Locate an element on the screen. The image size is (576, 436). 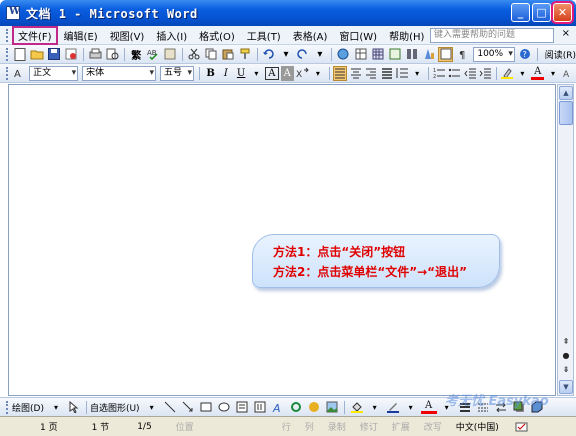
insert-table-icon is located at coordinates (377, 54).